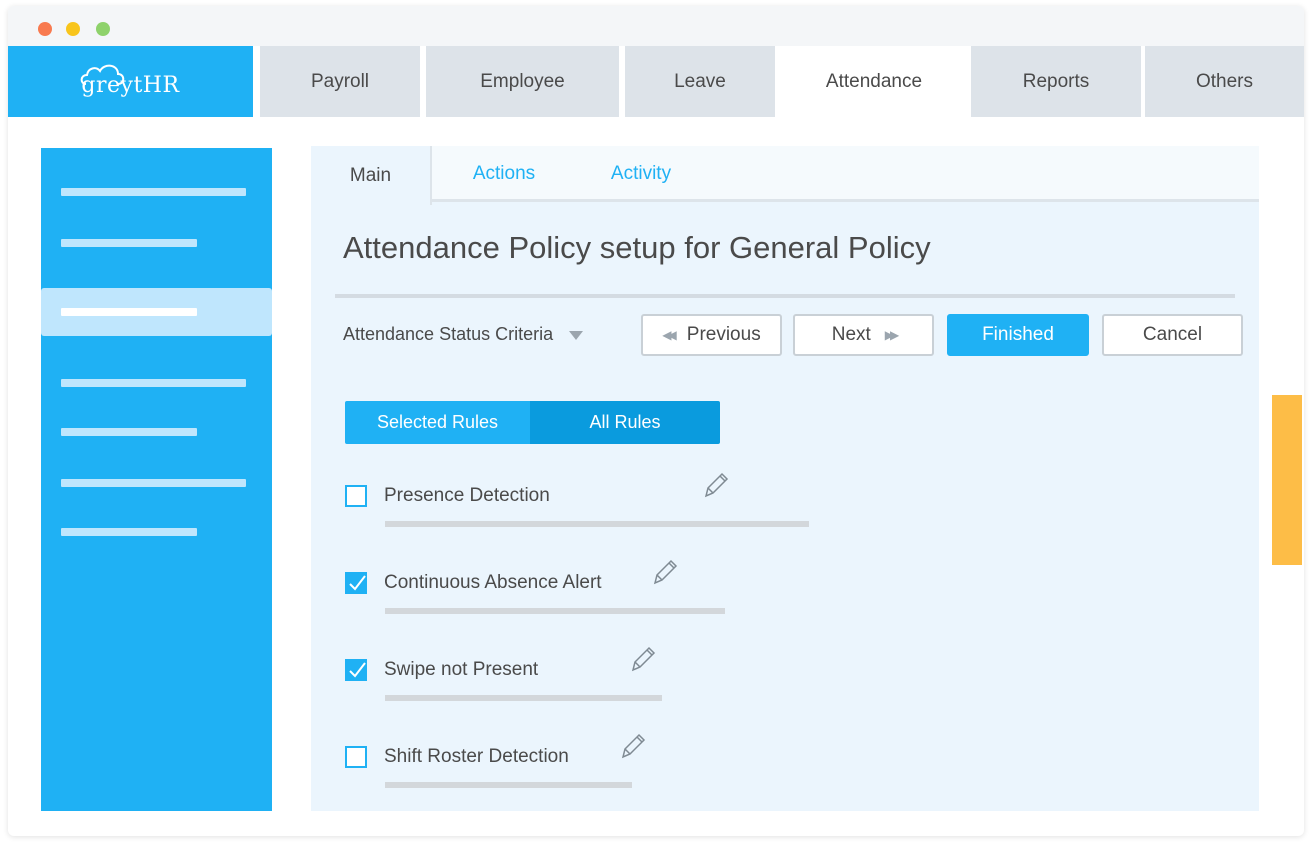 This screenshot has height=851, width=1314. Describe the element at coordinates (785, 175) in the screenshot. I see `sub-tabs: Main Actions Activity` at that location.